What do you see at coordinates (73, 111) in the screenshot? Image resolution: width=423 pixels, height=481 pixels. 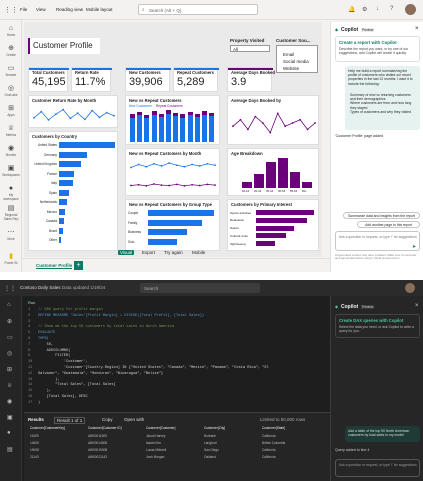 I see `chart-return-rate-month: Customer Return Rate by Month` at bounding box center [73, 111].